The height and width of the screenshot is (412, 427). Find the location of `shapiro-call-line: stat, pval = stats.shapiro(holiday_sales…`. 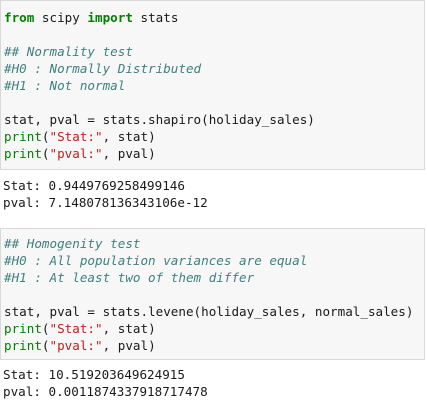

shapiro-call-line: stat, pval = stats.shapiro(holiday_sales… is located at coordinates (159, 119).